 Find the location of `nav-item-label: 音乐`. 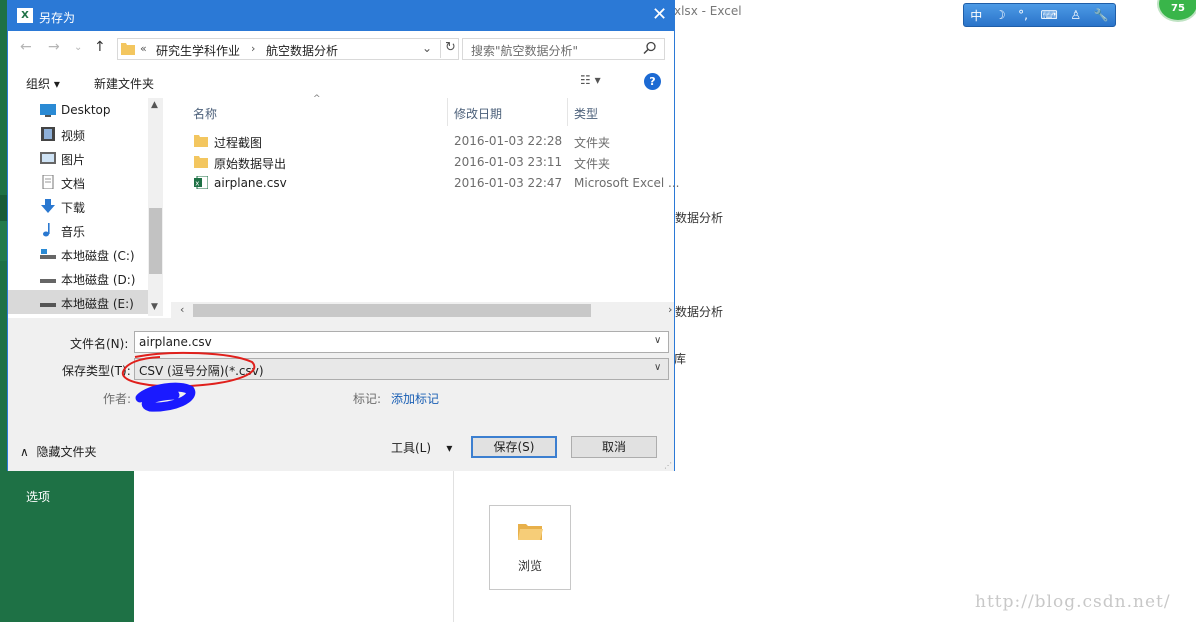

nav-item-label: 音乐 is located at coordinates (73, 232).